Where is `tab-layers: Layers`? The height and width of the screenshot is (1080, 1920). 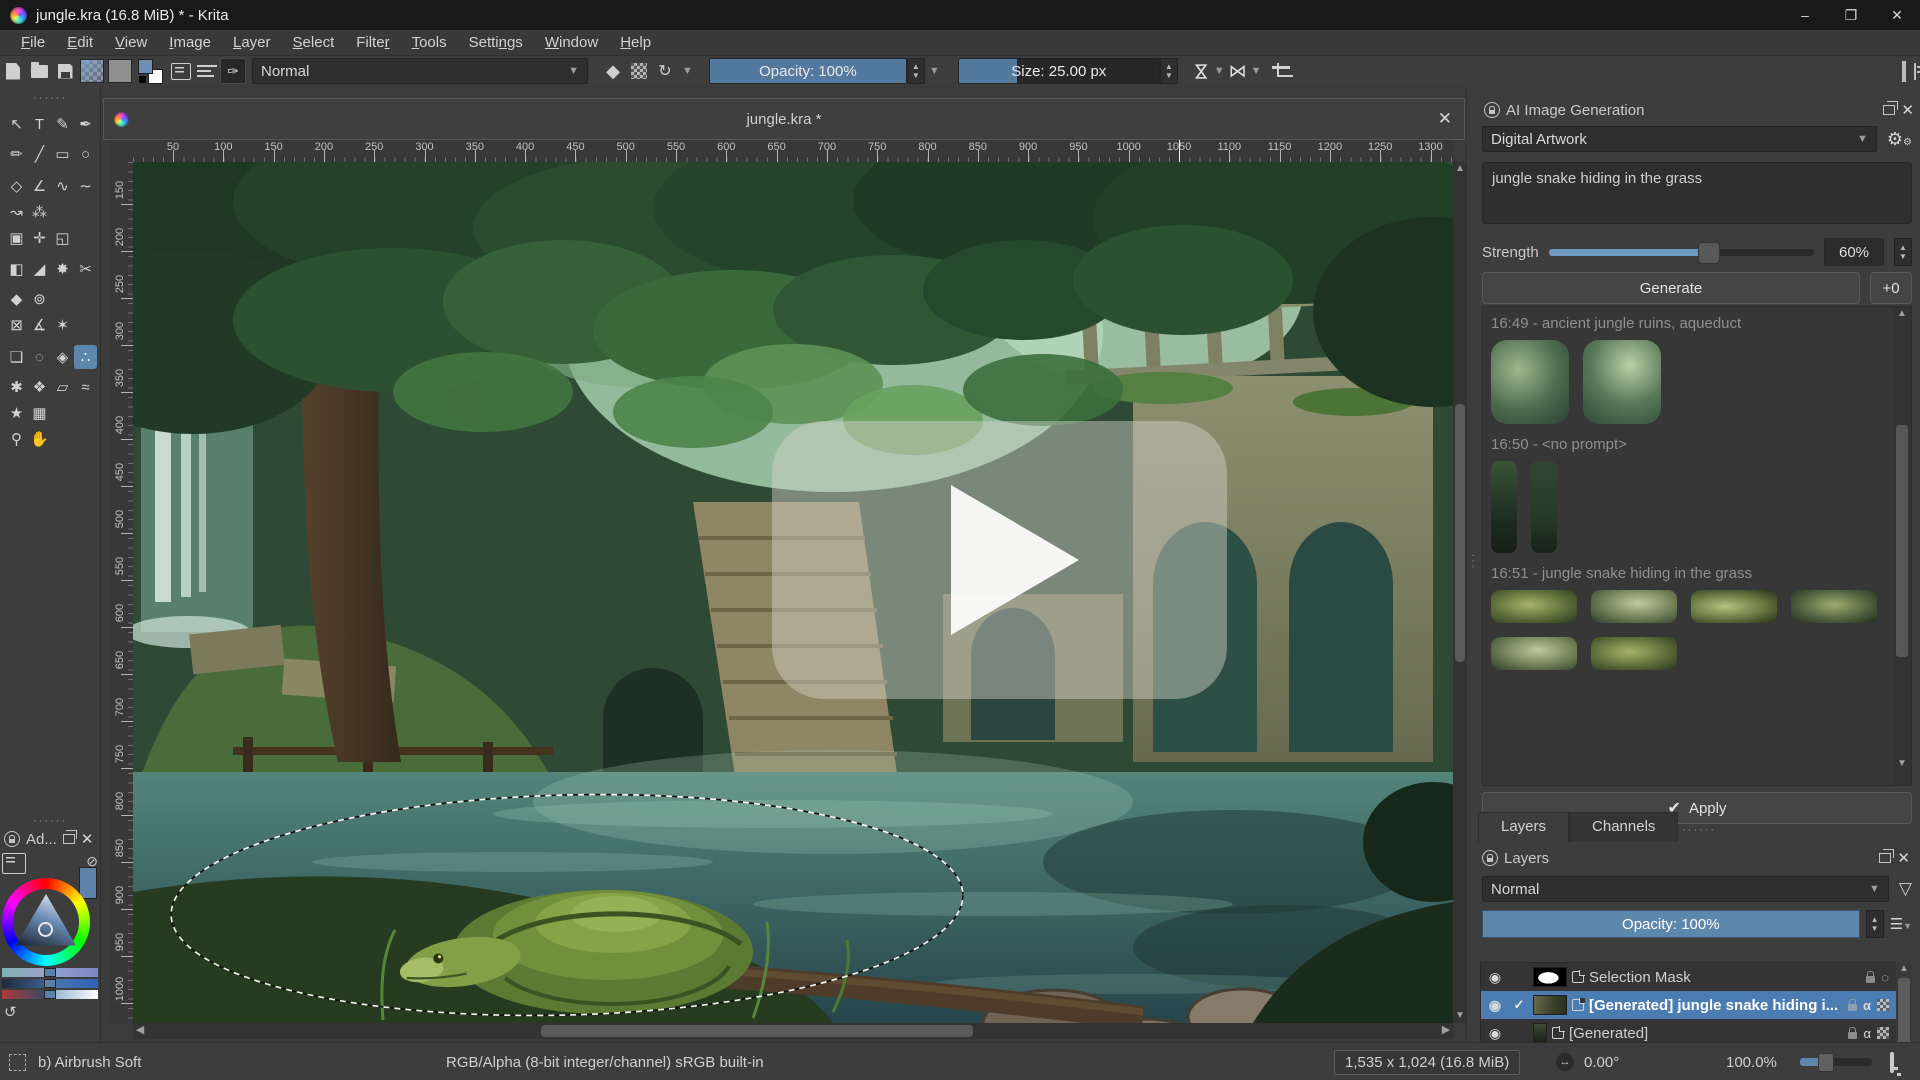
tab-layers: Layers is located at coordinates (1524, 827).